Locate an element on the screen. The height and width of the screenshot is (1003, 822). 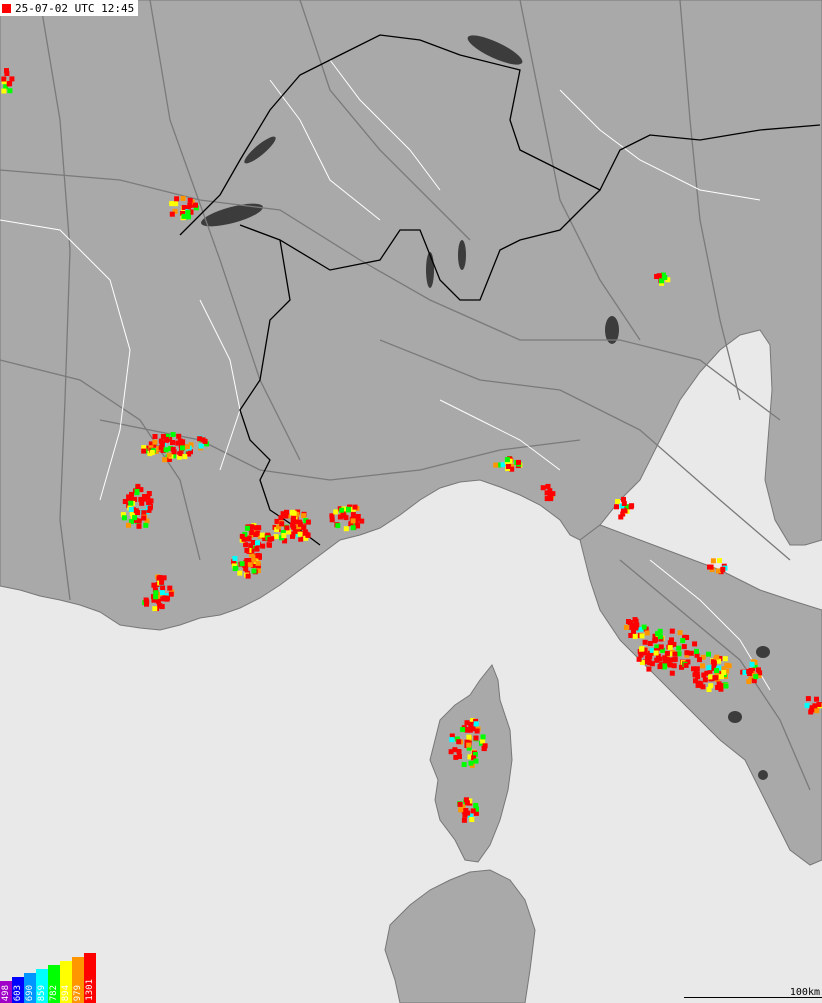
legend-item: 603 is located at coordinates (18, 990).